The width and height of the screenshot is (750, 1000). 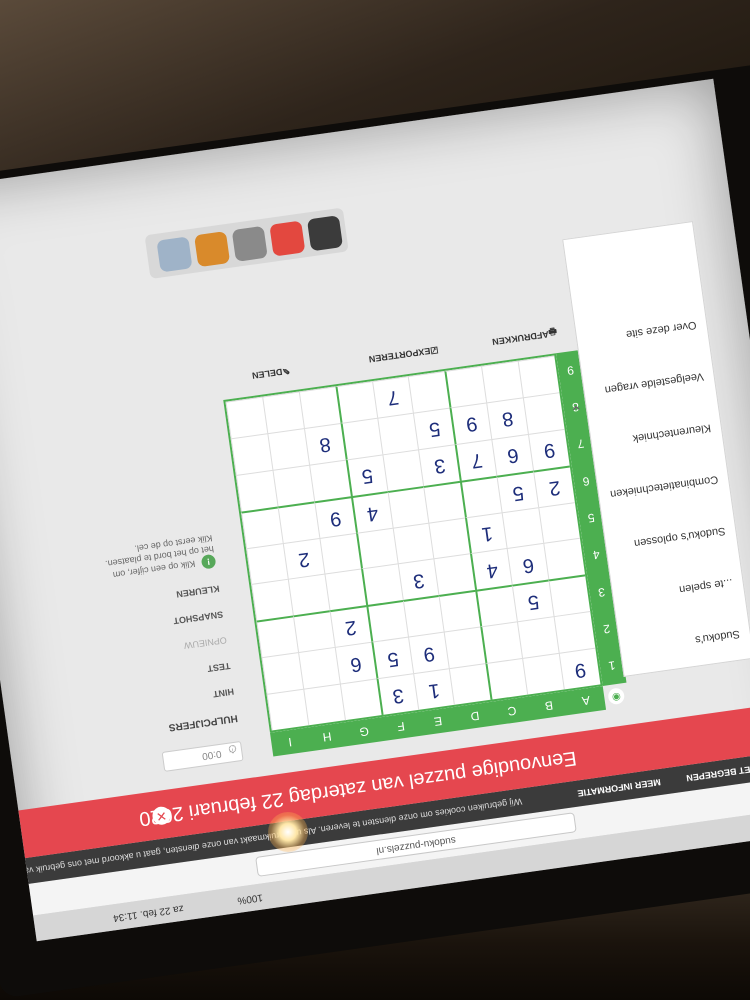 What do you see at coordinates (161, 675) in the screenshot?
I see `test-button: TEST` at bounding box center [161, 675].